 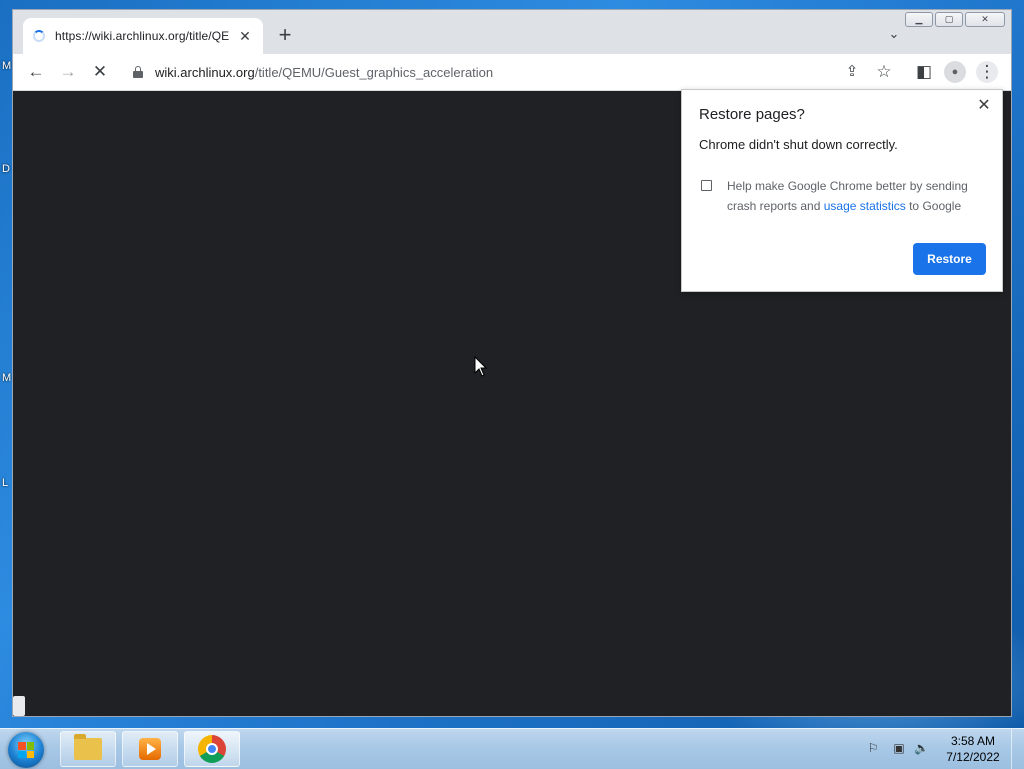 What do you see at coordinates (973, 741) in the screenshot?
I see `clock-time: 3:58 AM` at bounding box center [973, 741].